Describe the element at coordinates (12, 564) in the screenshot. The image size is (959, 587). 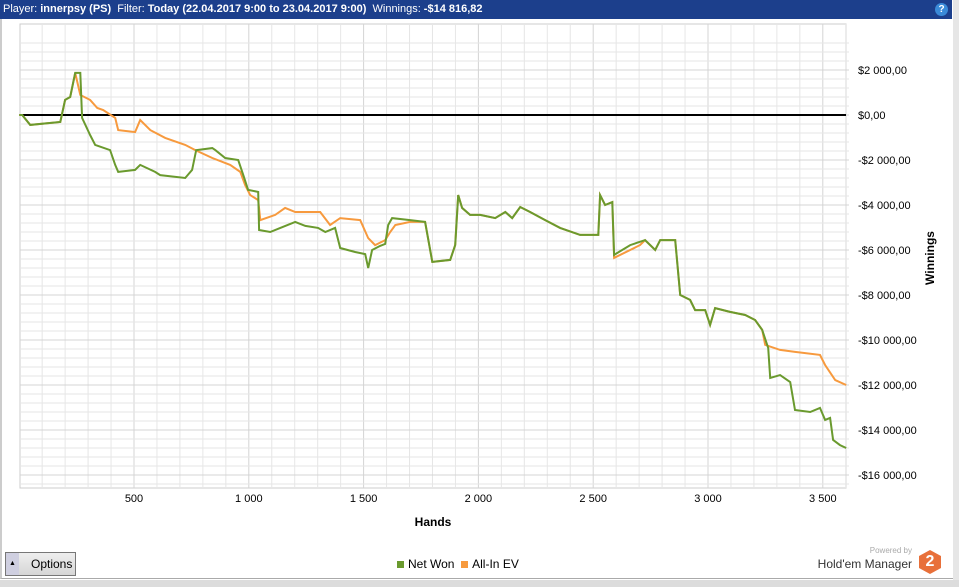
I see `expand-arrow-icon: ▲` at that location.